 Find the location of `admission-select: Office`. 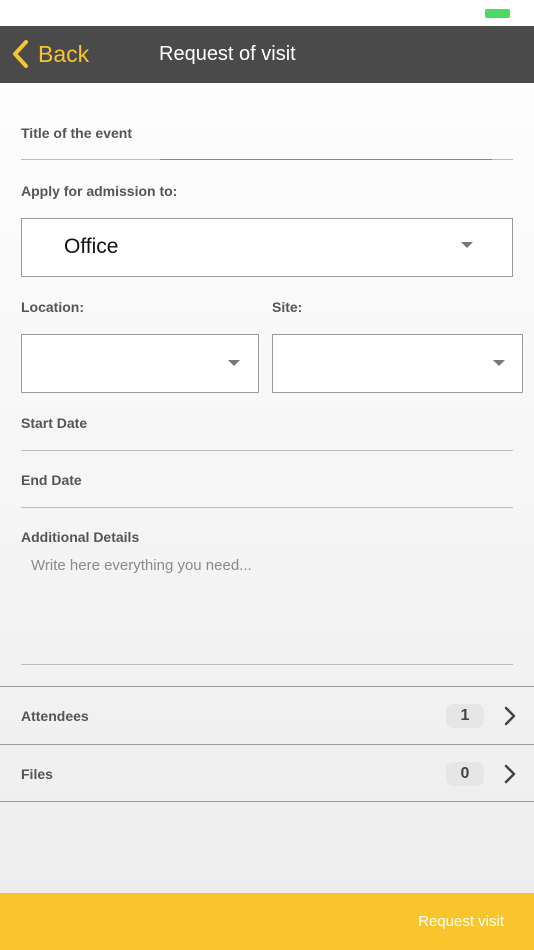

admission-select: Office is located at coordinates (267, 247).